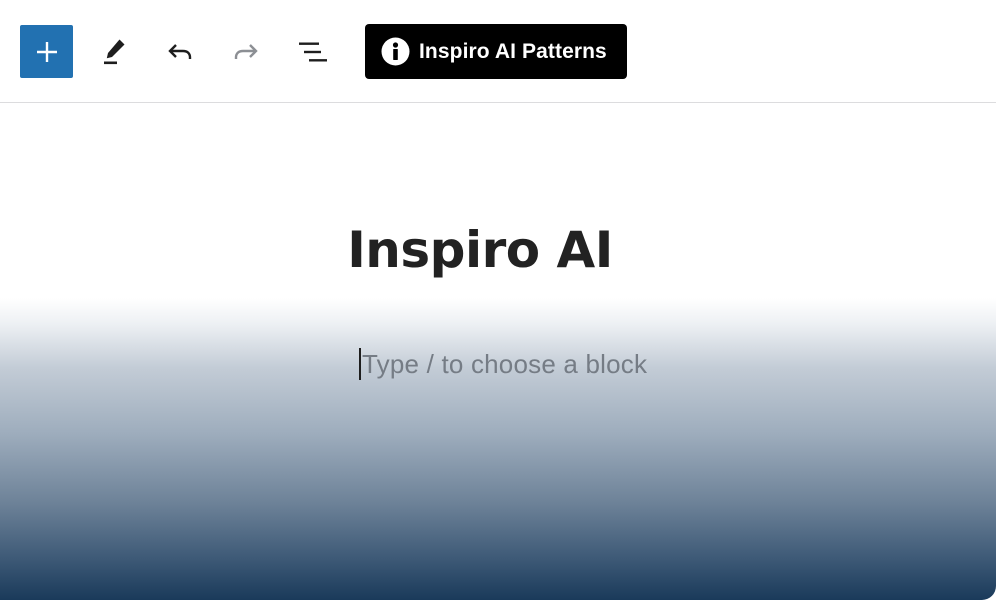  I want to click on plus-icon, so click(46, 51).